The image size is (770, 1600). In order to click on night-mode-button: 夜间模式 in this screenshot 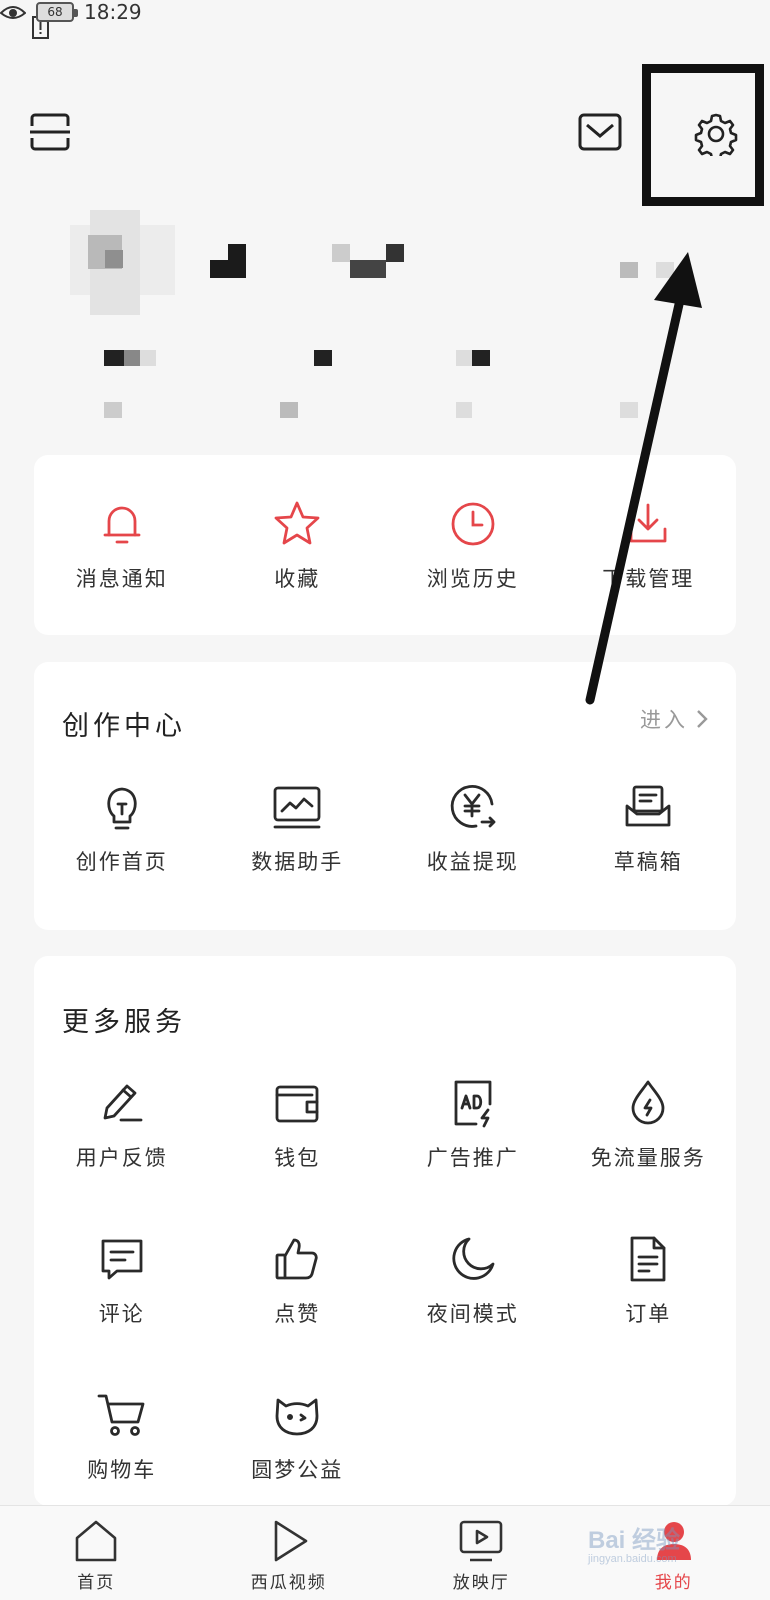, I will do `click(473, 1280)`.